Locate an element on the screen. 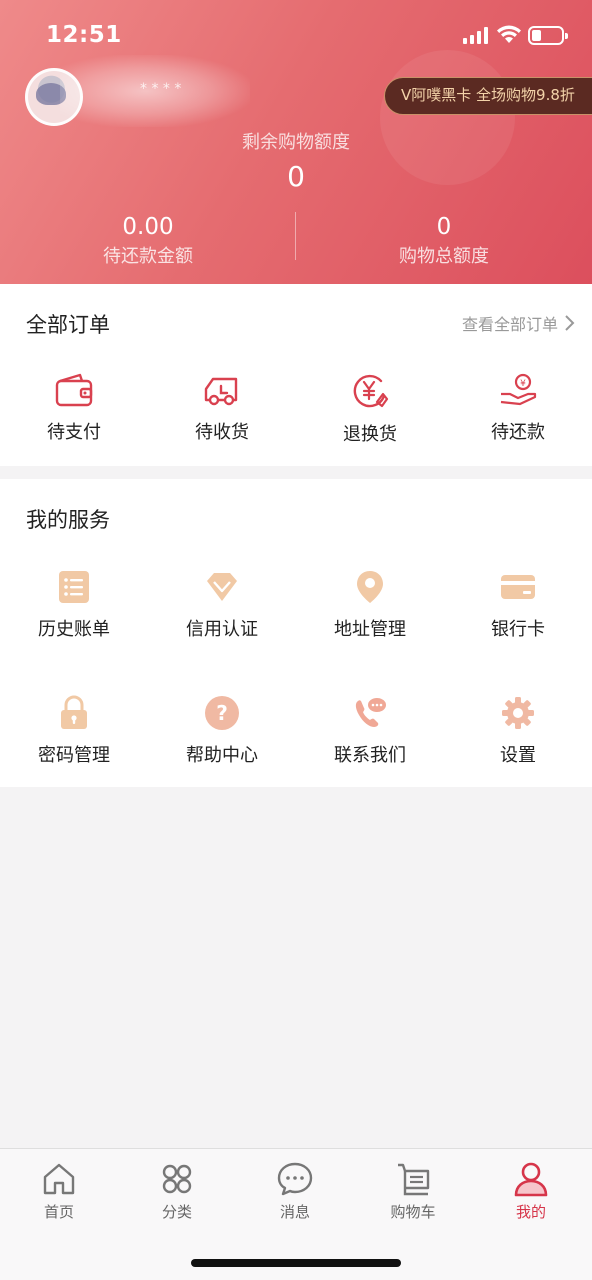  service-bank-card-label: 银行卡 is located at coordinates (518, 629).